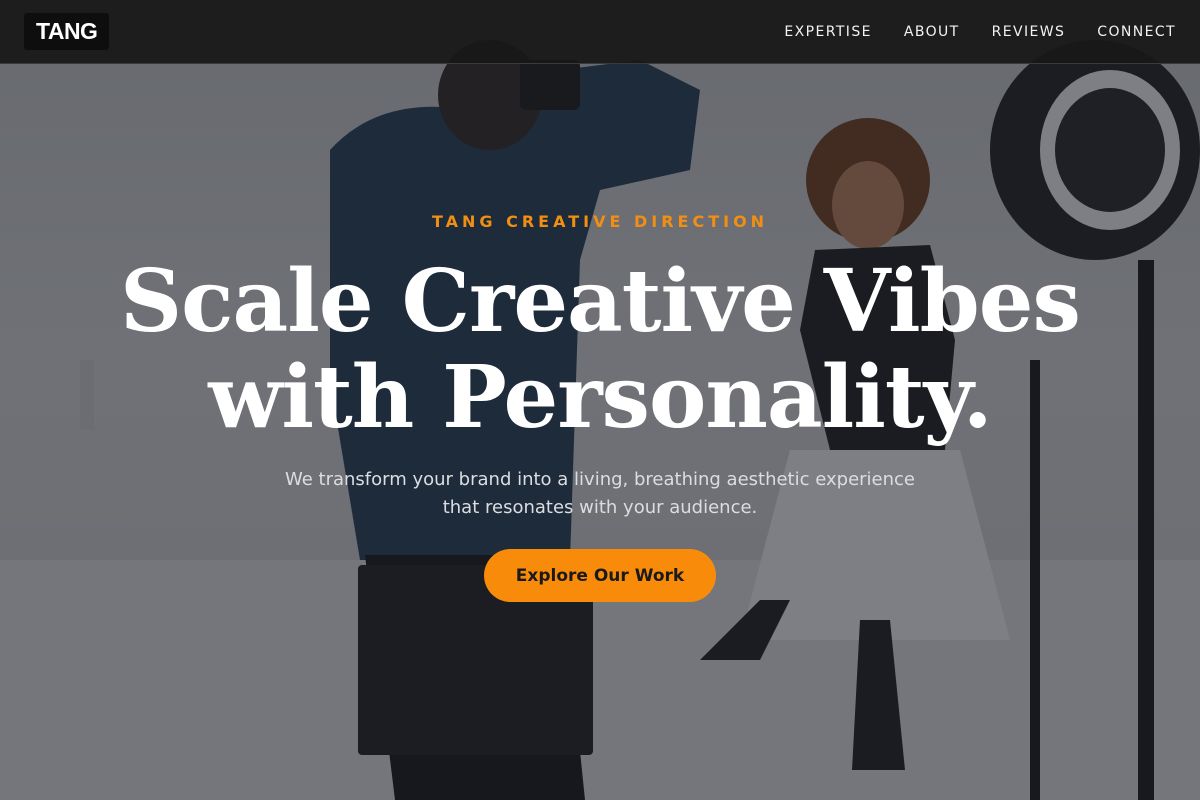 This screenshot has height=800, width=1200. I want to click on nav-link-about: ABOUT, so click(932, 32).